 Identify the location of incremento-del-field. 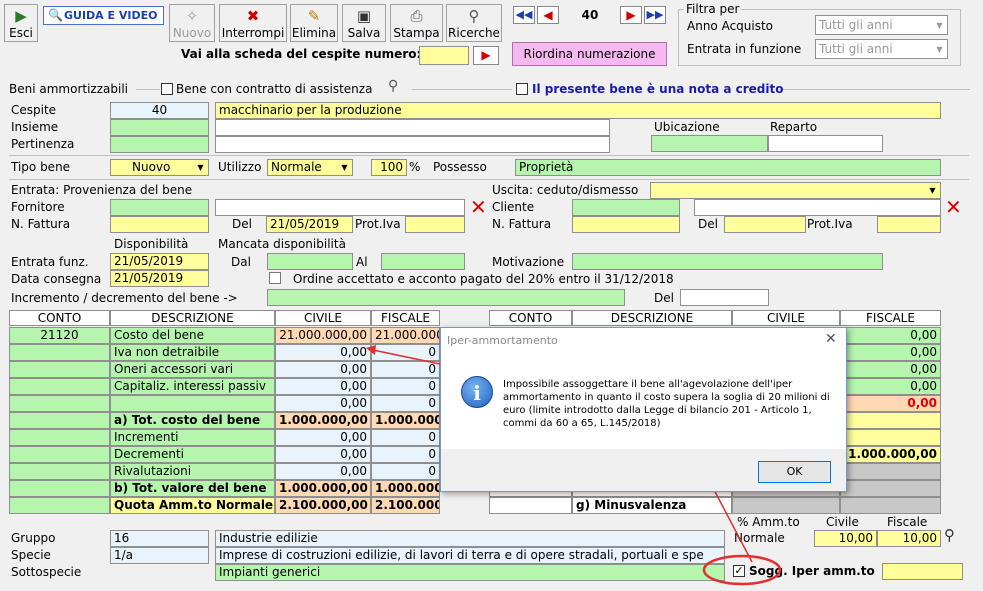
(724, 297).